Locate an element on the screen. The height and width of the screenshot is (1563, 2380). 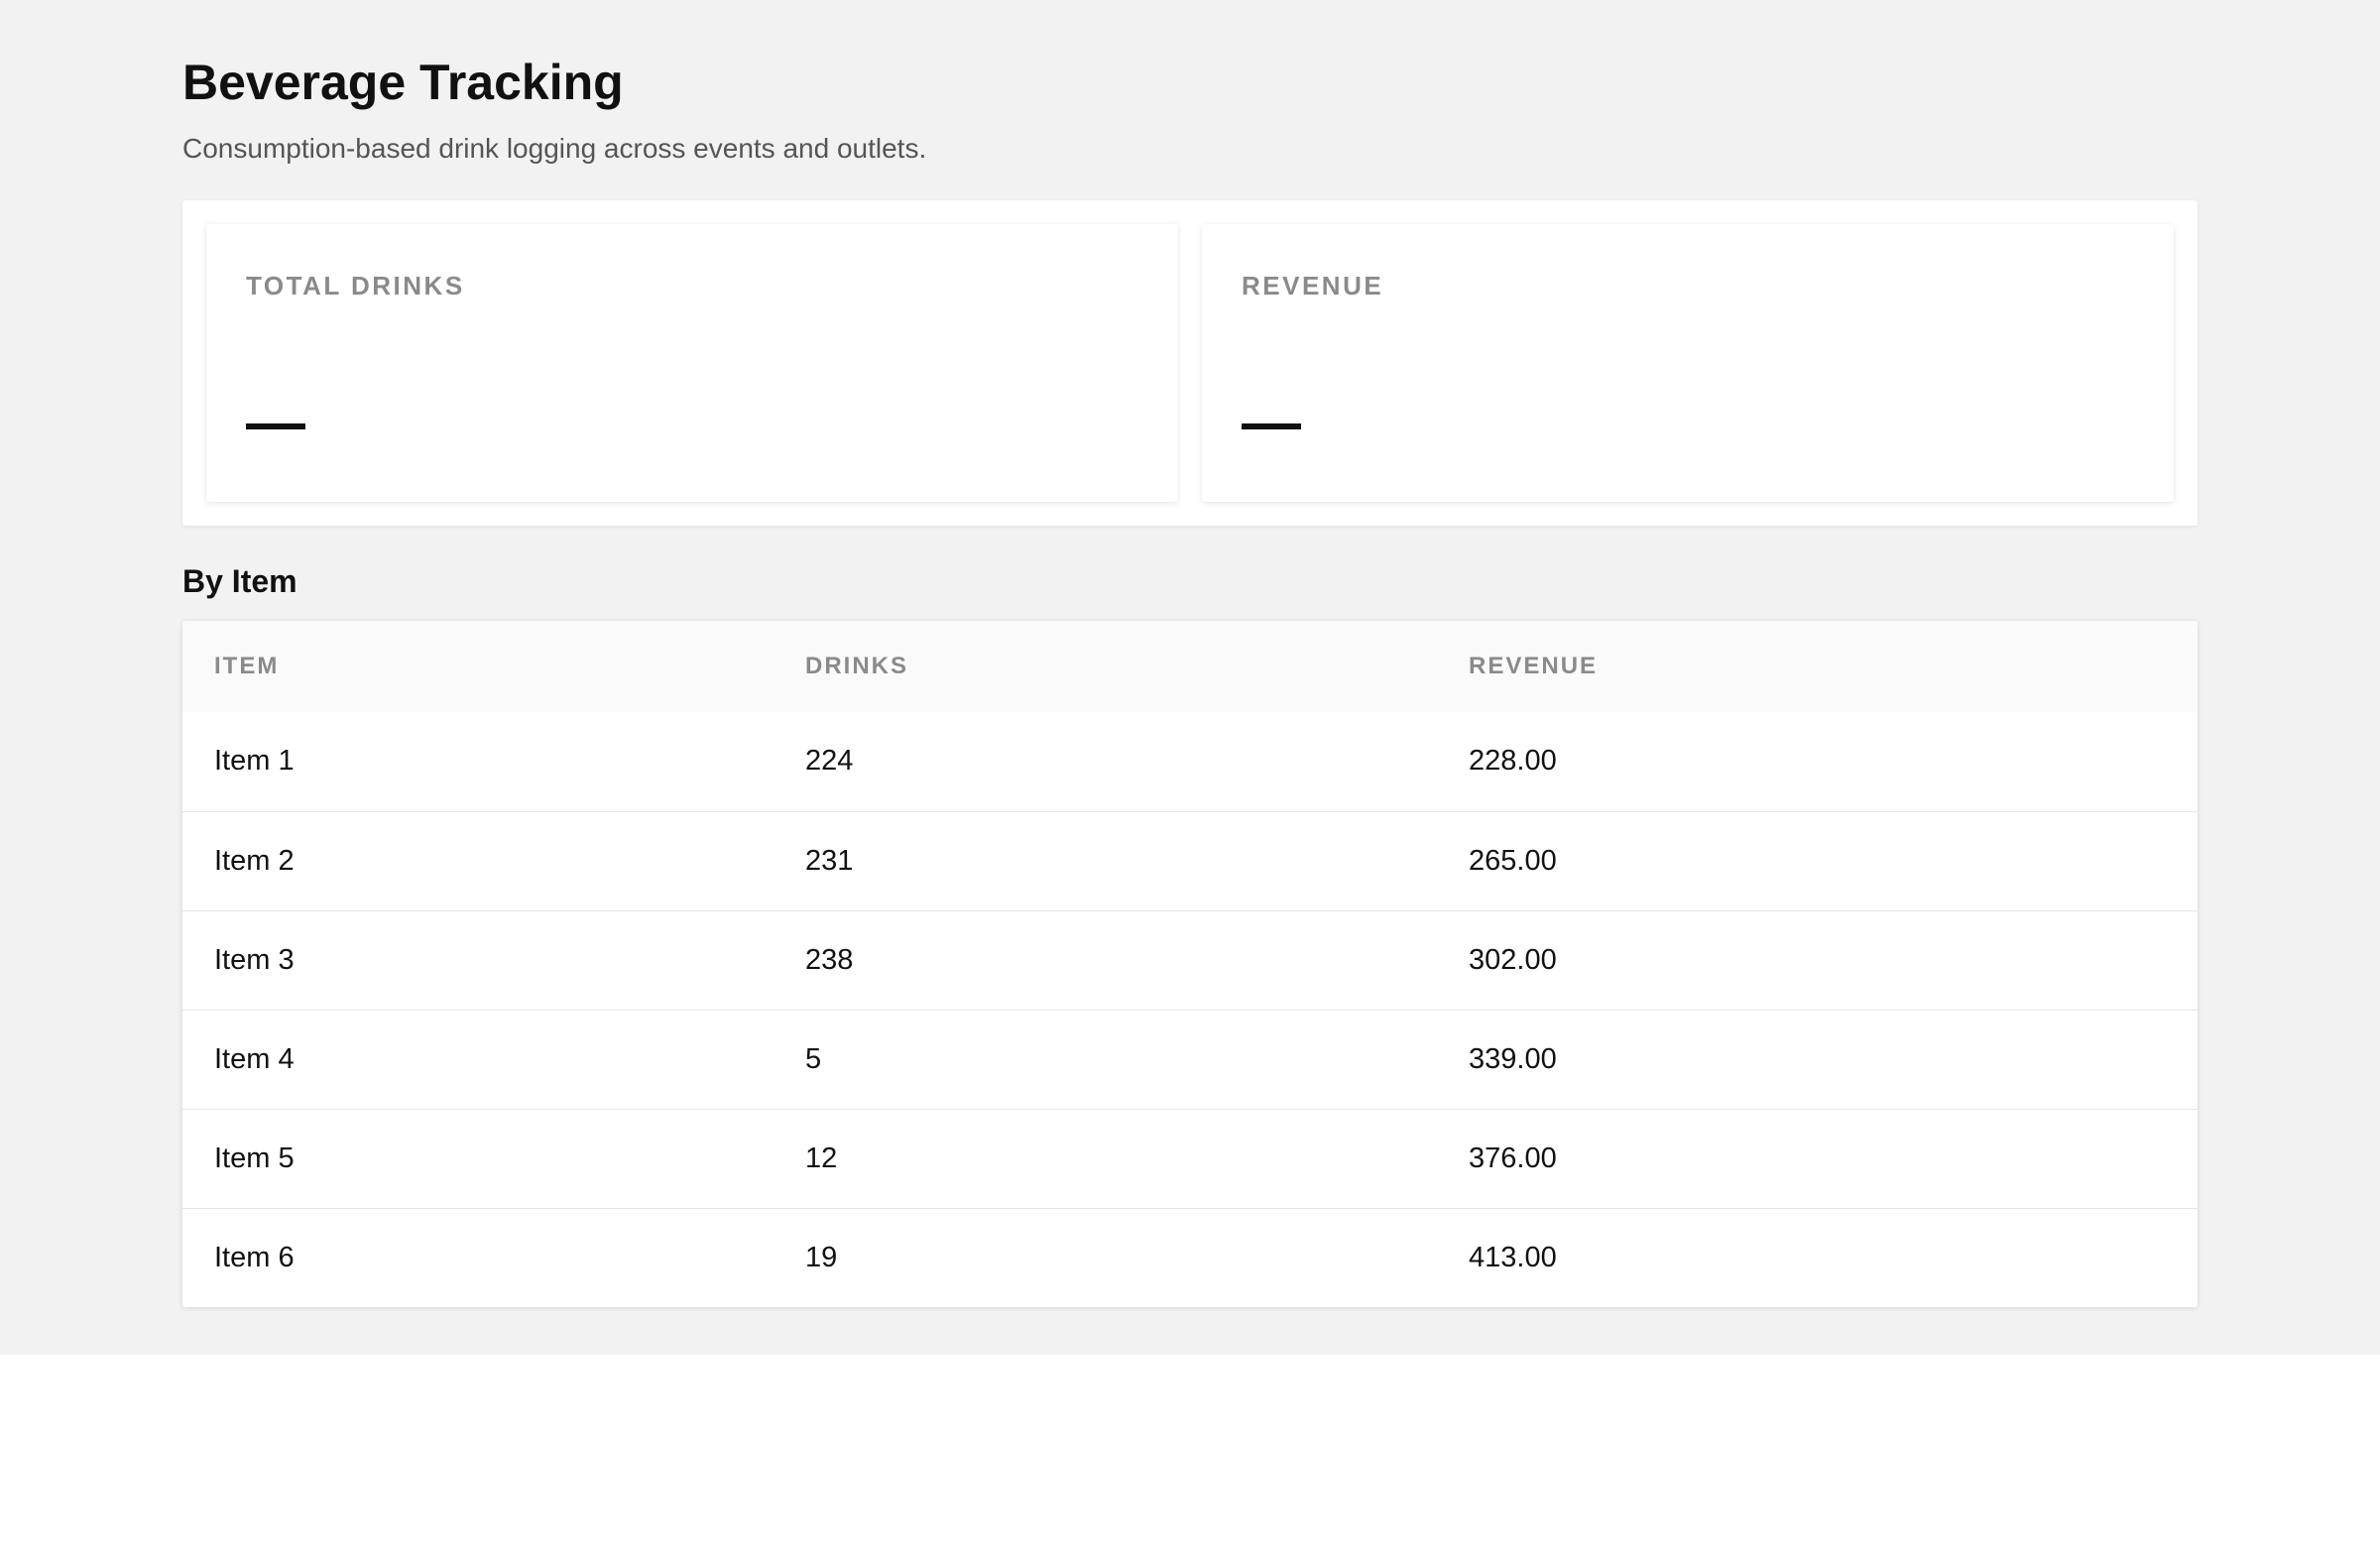
cell-drinks: 231 is located at coordinates (829, 860).